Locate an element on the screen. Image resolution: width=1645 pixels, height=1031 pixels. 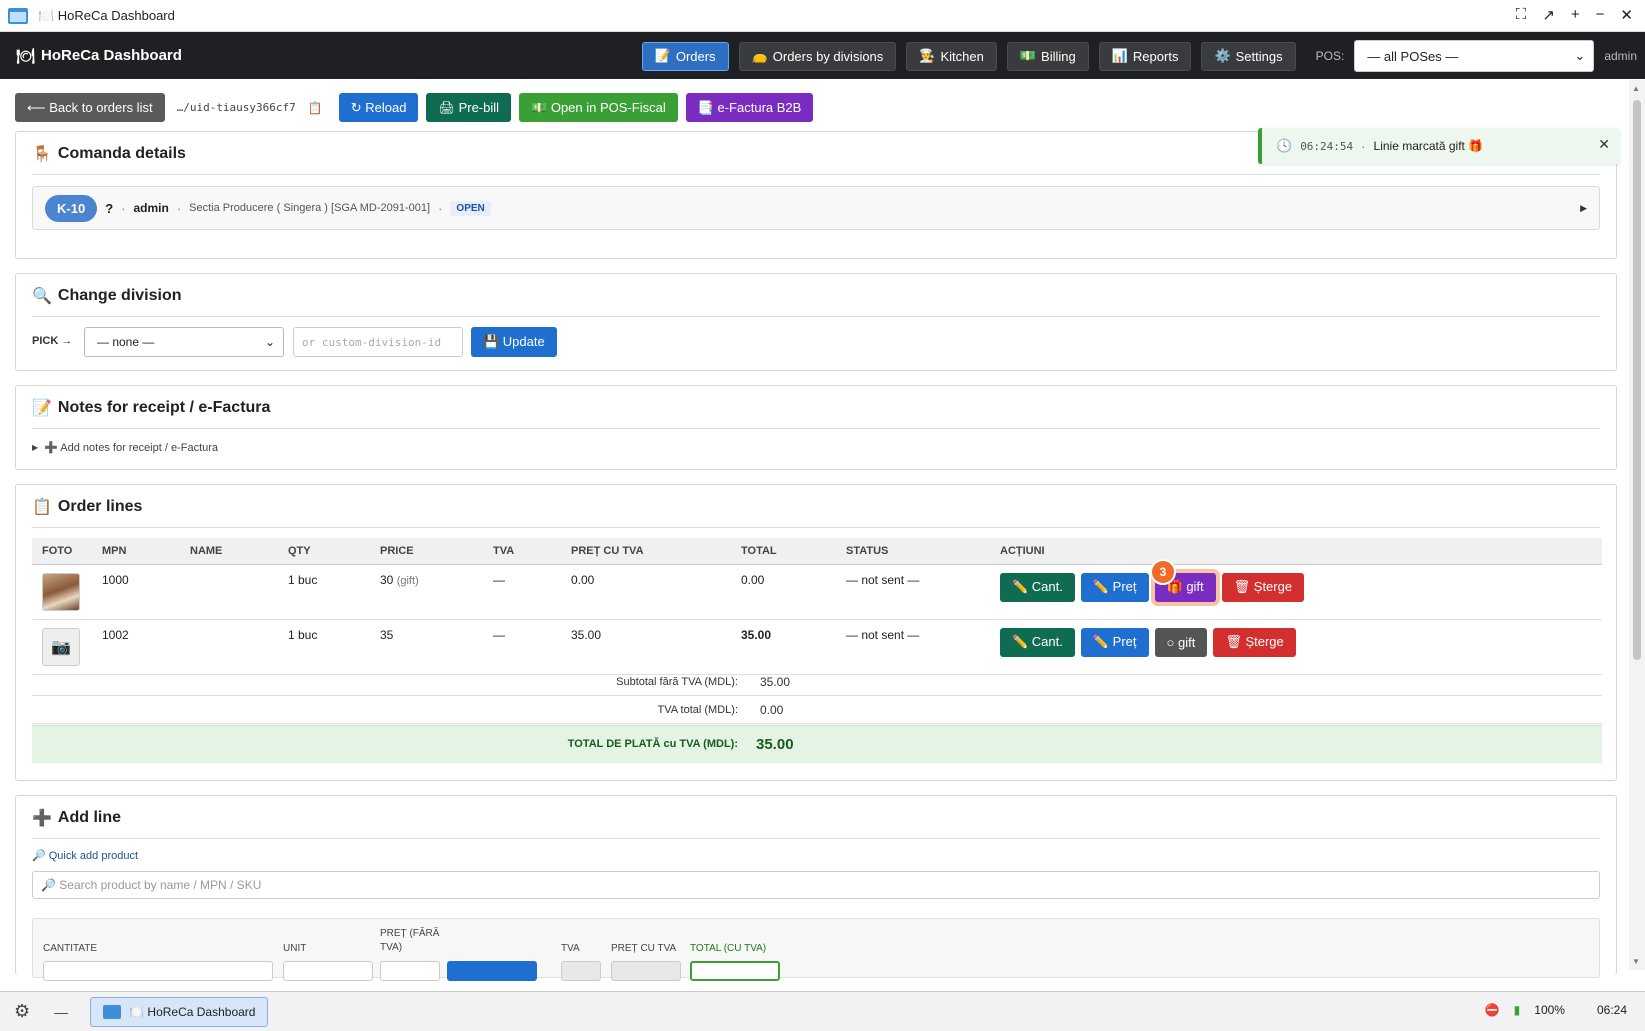
camera-icon: 📷 is located at coordinates (61, 646).